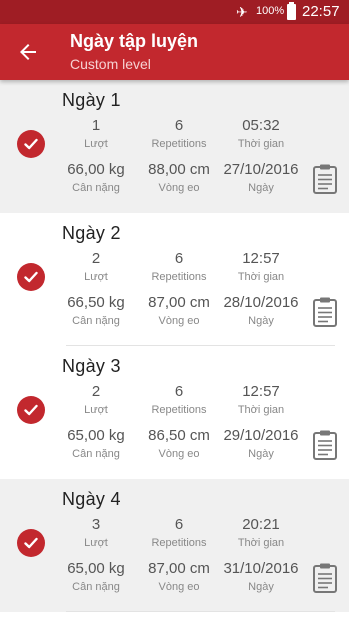 This screenshot has width=349, height=620. I want to click on date-cell: 28/10/2016 Ngày, so click(261, 311).